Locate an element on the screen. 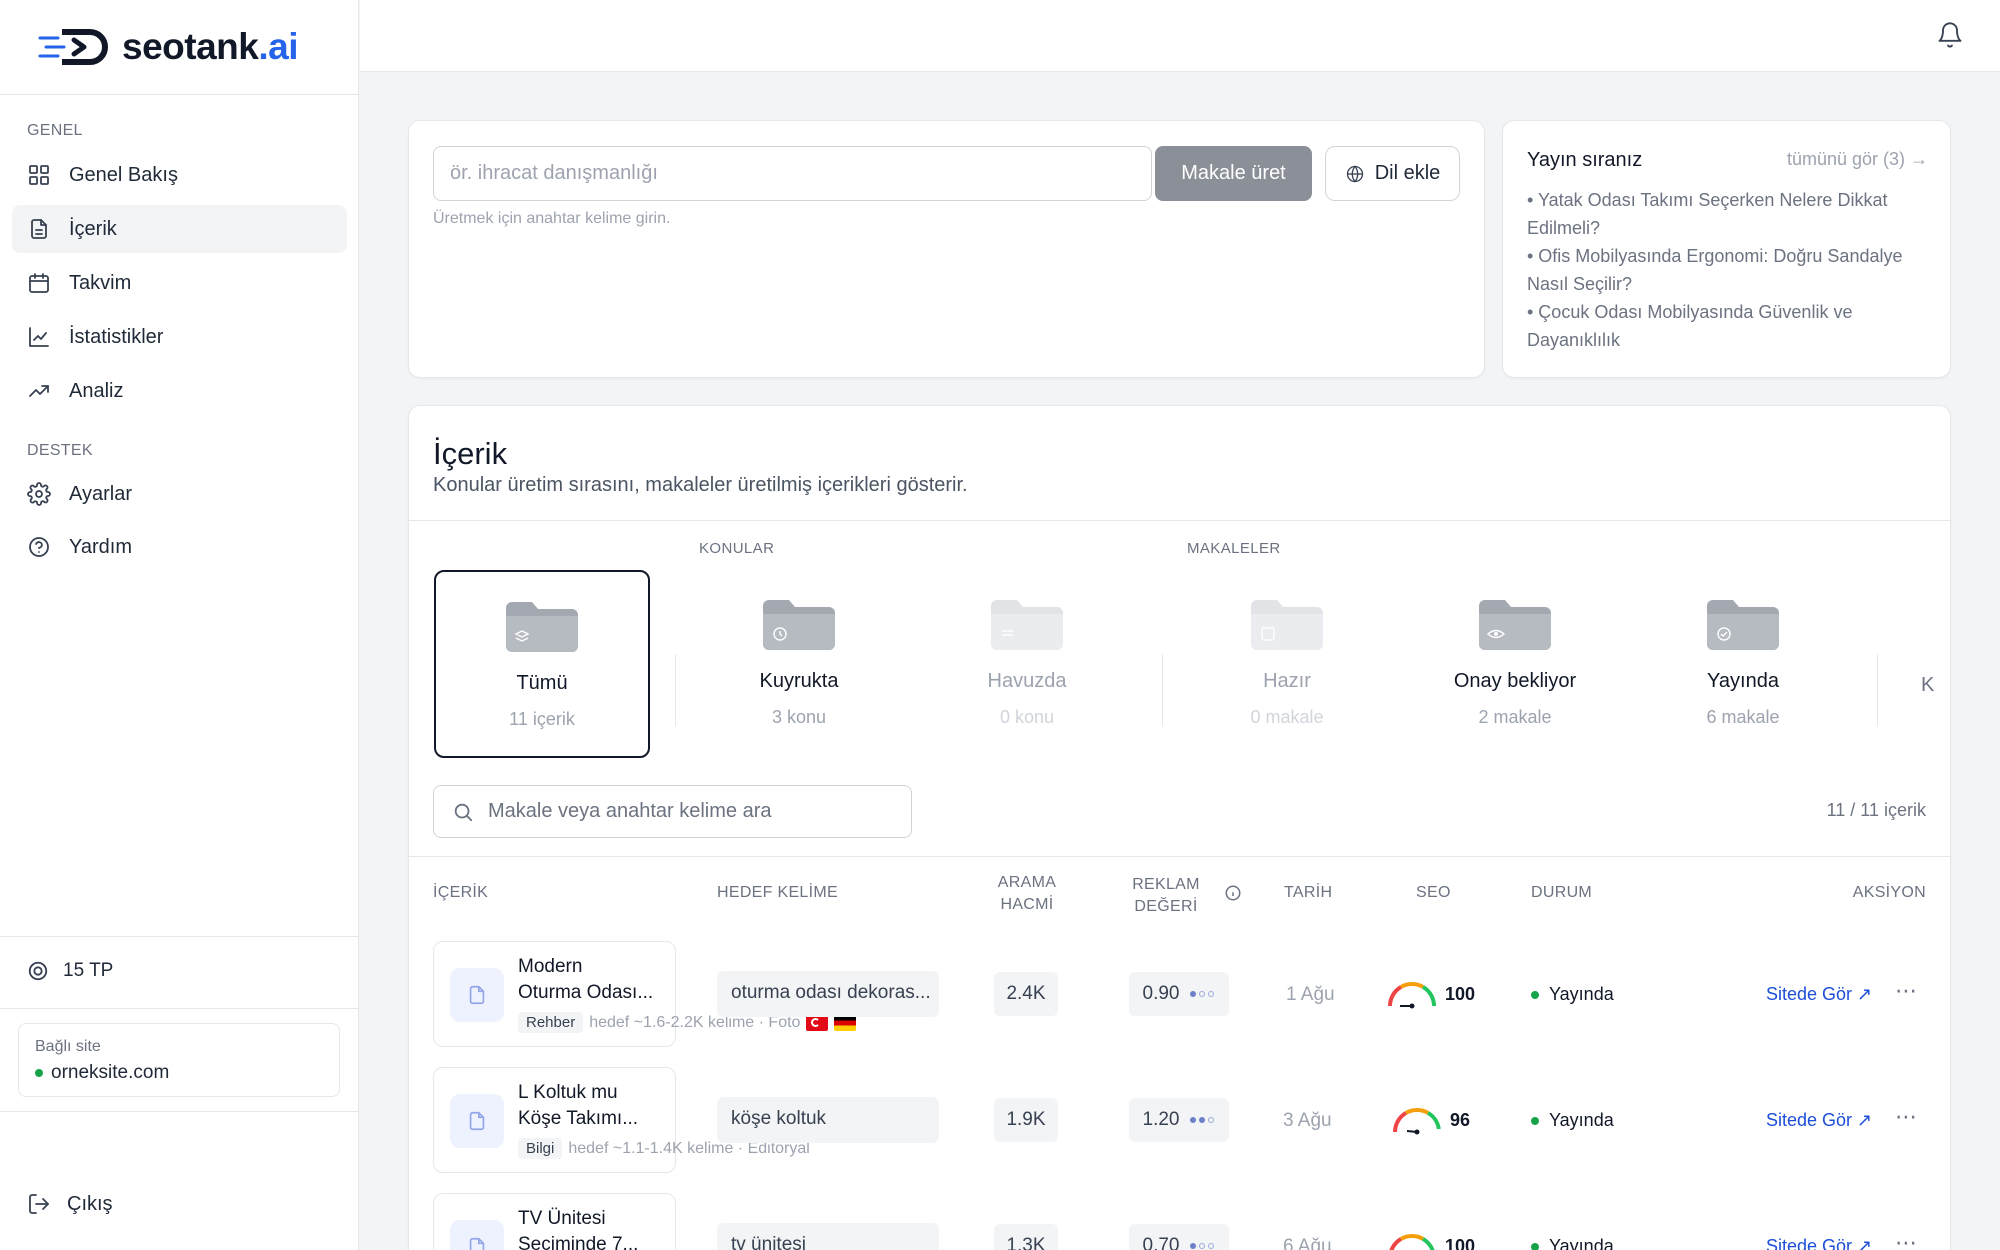 The width and height of the screenshot is (2000, 1250). publish-date: 6 Ağu is located at coordinates (1307, 1243).